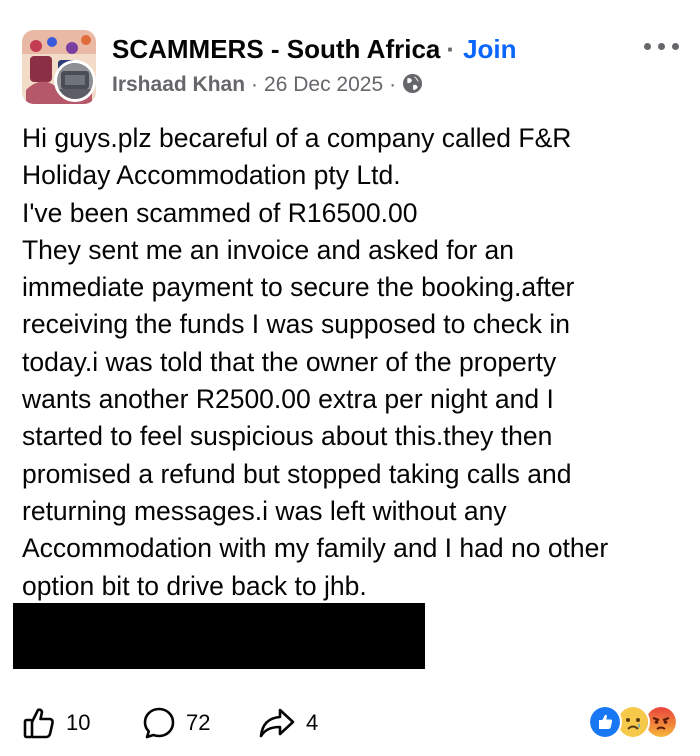 This screenshot has width=700, height=756. What do you see at coordinates (75, 81) in the screenshot?
I see `author-avatar` at bounding box center [75, 81].